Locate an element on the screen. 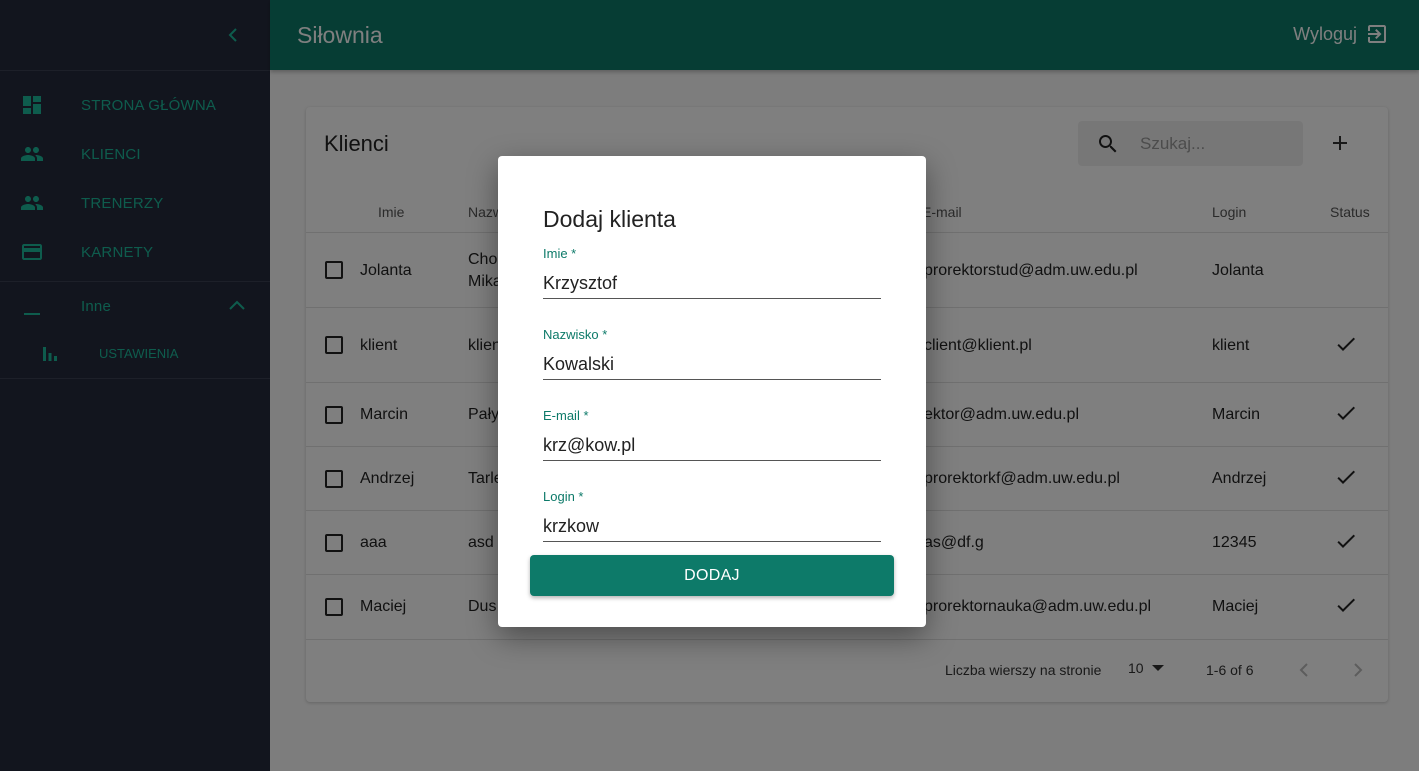  email-field: E-mail * is located at coordinates (712, 434).